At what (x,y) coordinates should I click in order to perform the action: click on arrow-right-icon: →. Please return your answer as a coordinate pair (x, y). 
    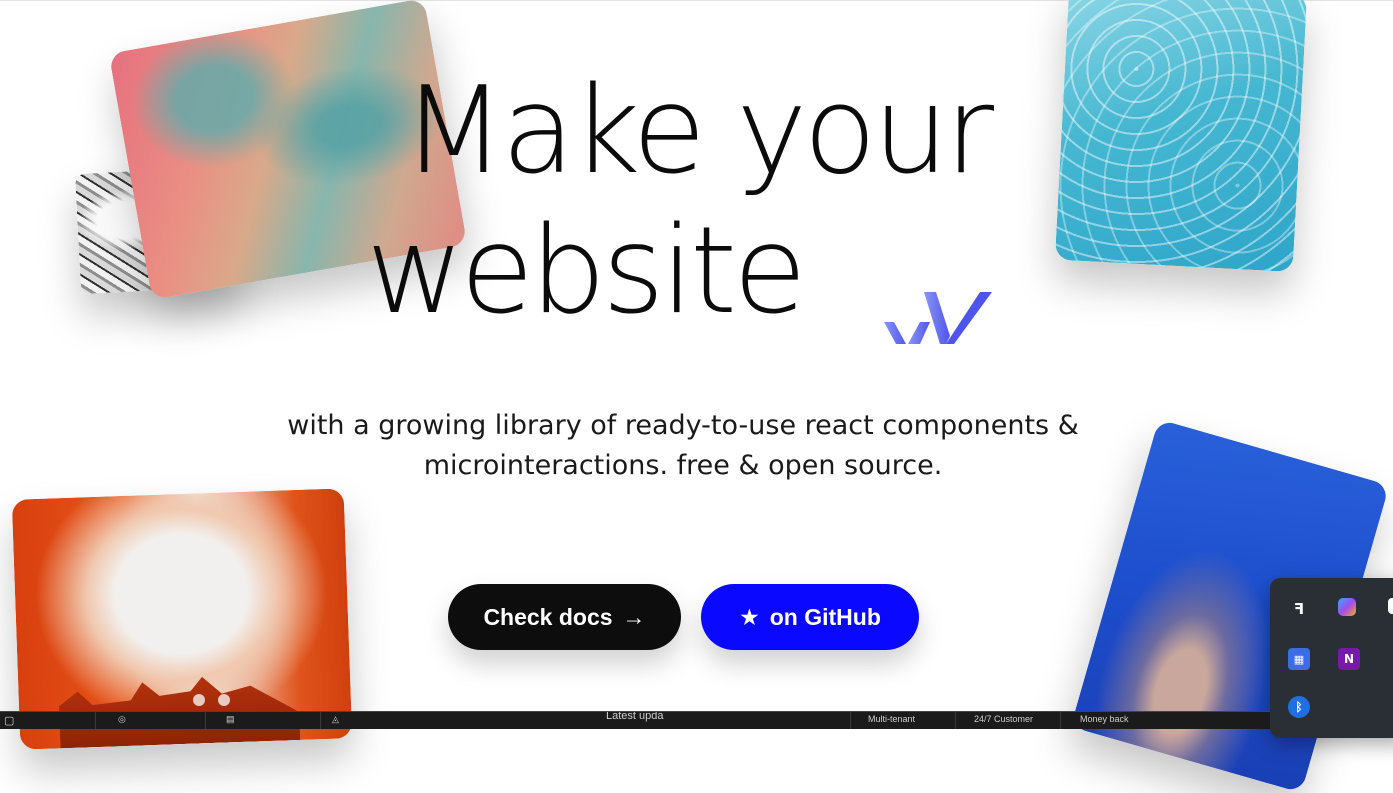
    Looking at the image, I should click on (634, 616).